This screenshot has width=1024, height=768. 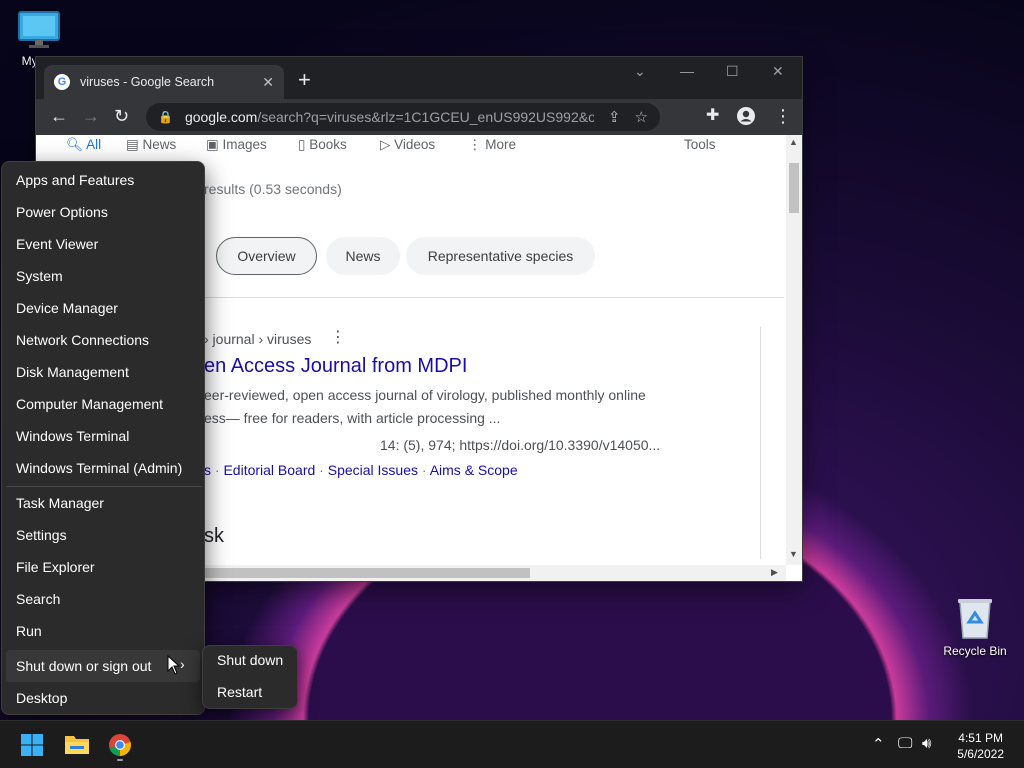 I want to click on menu-item-network-connections: Network Connections, so click(x=82, y=340).